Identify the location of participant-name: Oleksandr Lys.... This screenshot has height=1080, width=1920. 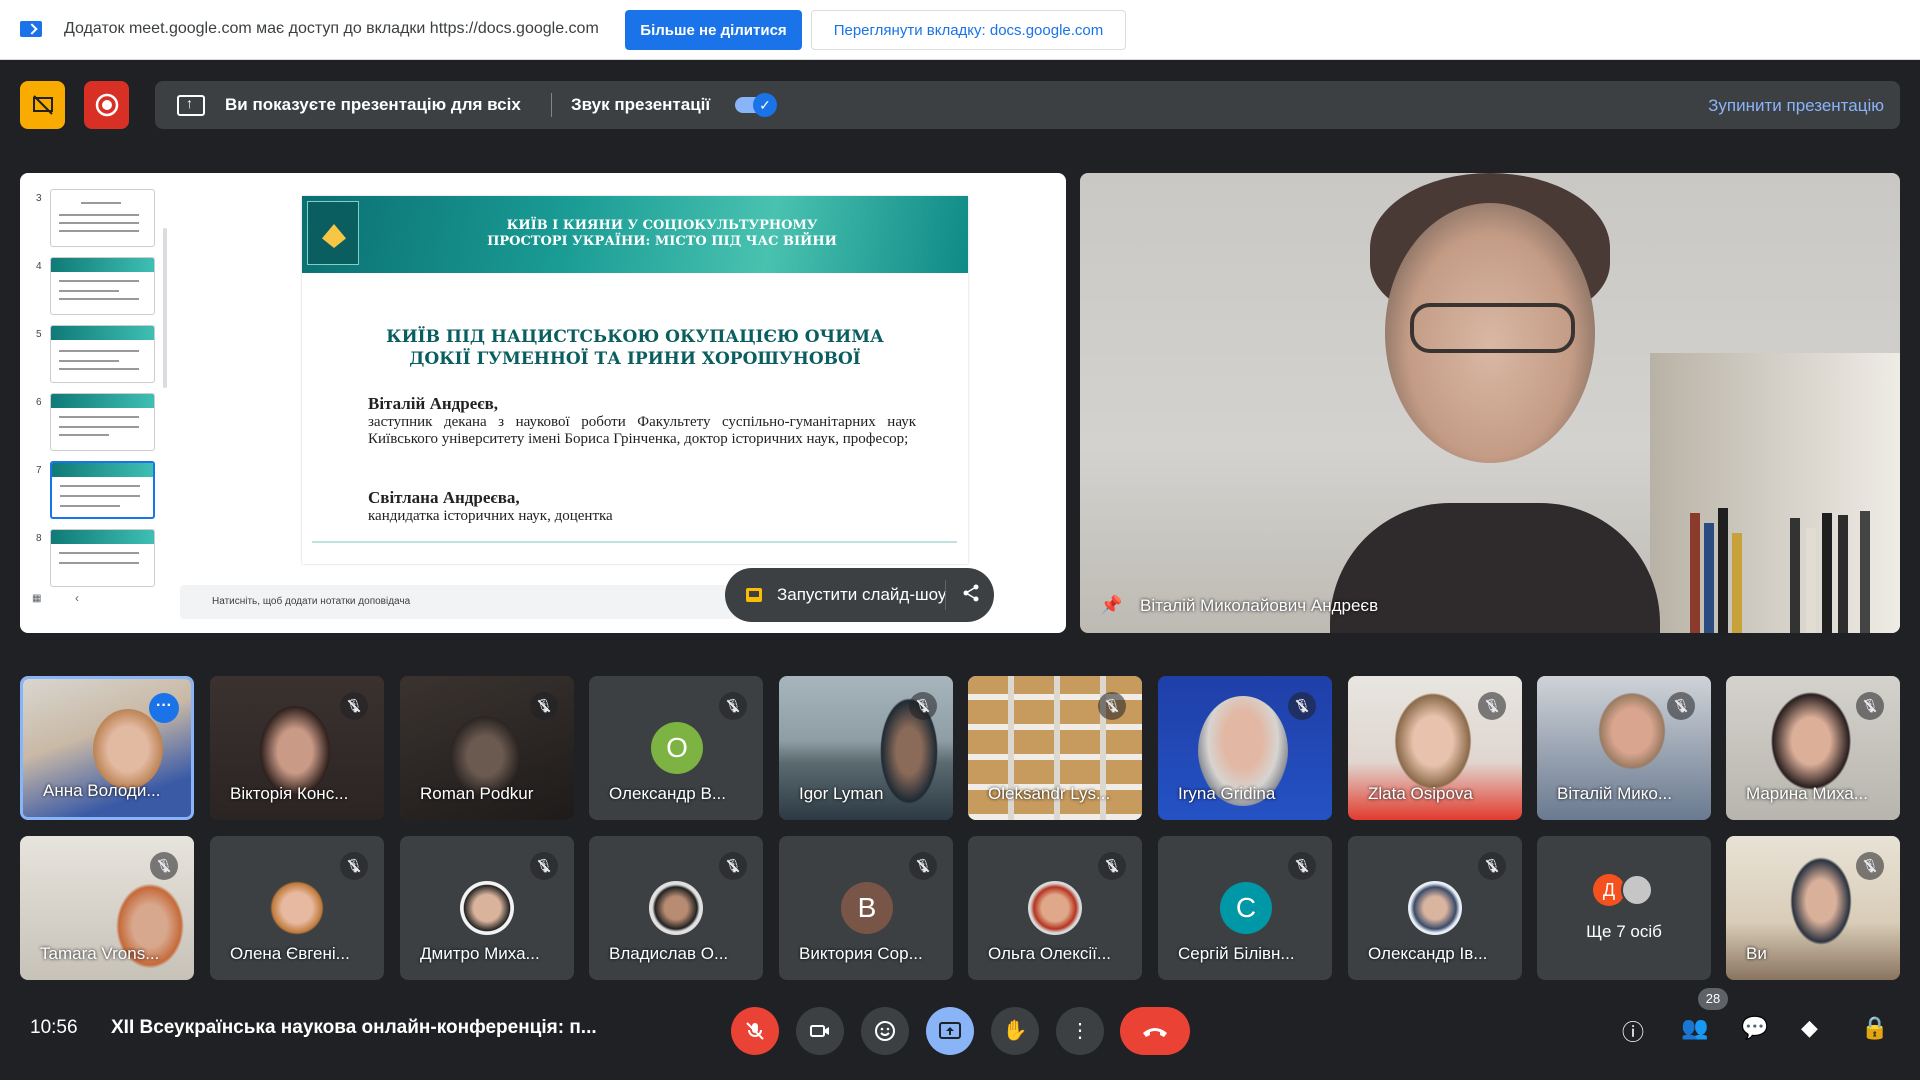
(1049, 793).